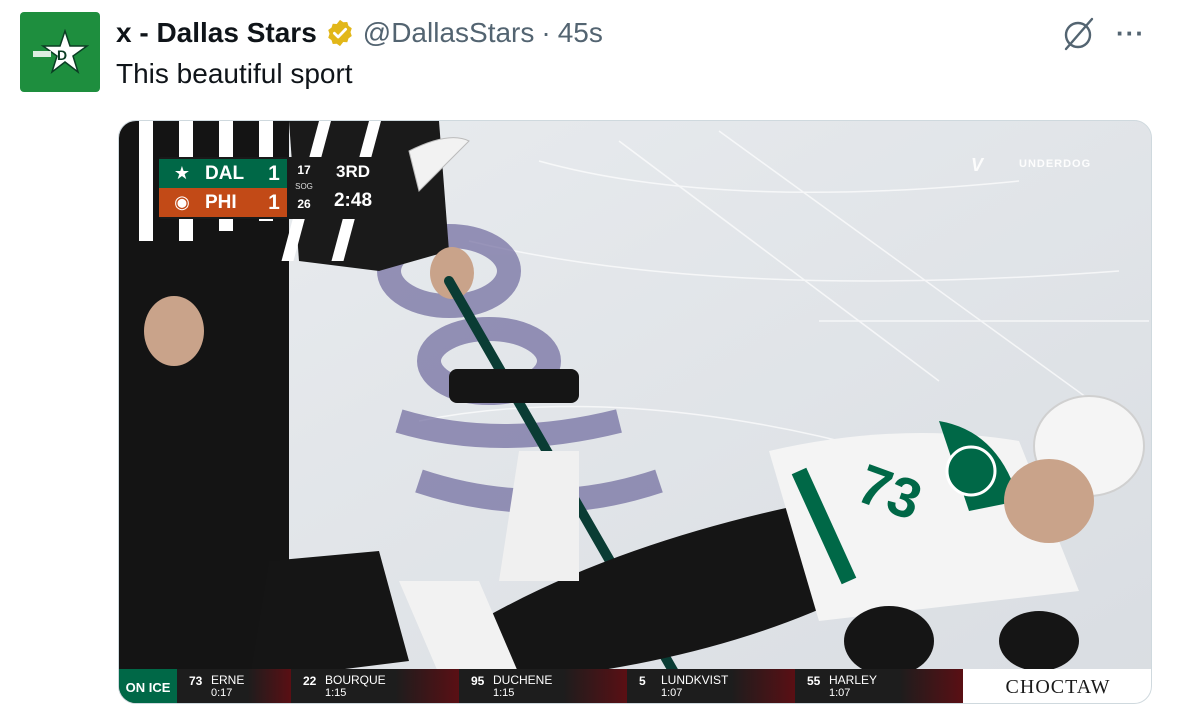 This screenshot has height=704, width=1178. What do you see at coordinates (1078, 34) in the screenshot?
I see `grok-icon` at bounding box center [1078, 34].